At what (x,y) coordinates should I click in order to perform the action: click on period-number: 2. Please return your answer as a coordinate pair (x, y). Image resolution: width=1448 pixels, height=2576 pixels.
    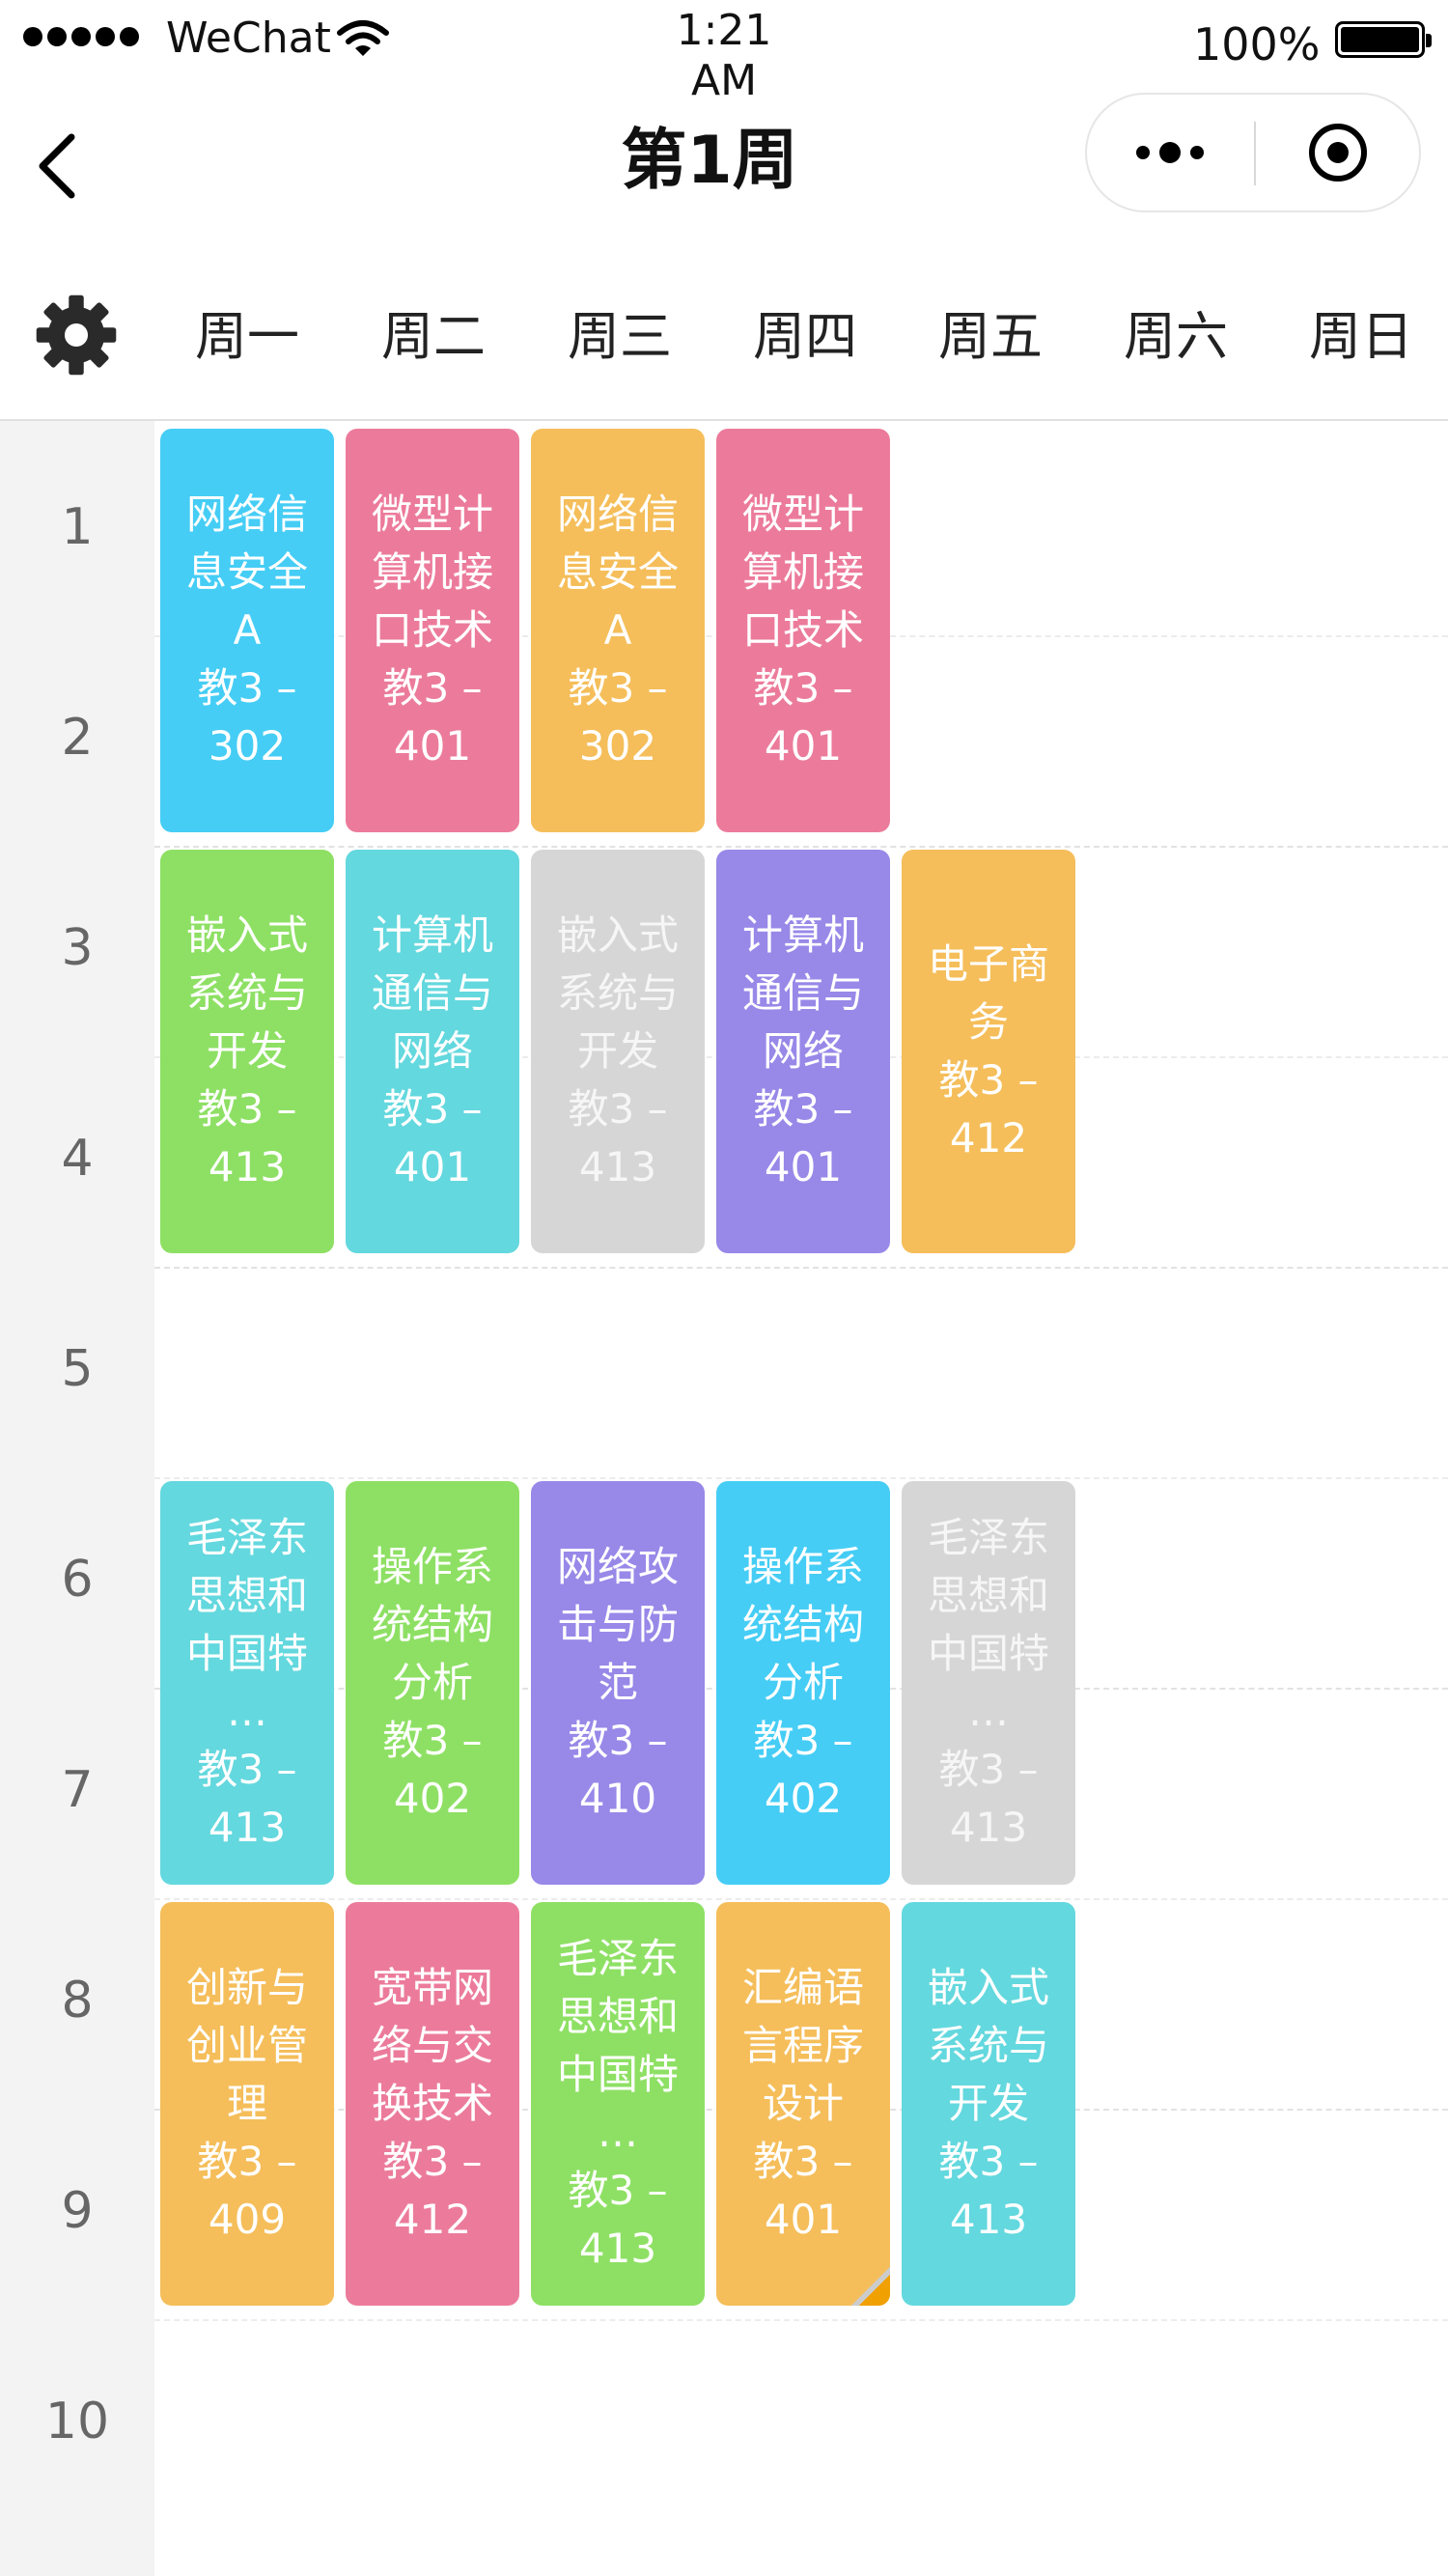
    Looking at the image, I should click on (77, 738).